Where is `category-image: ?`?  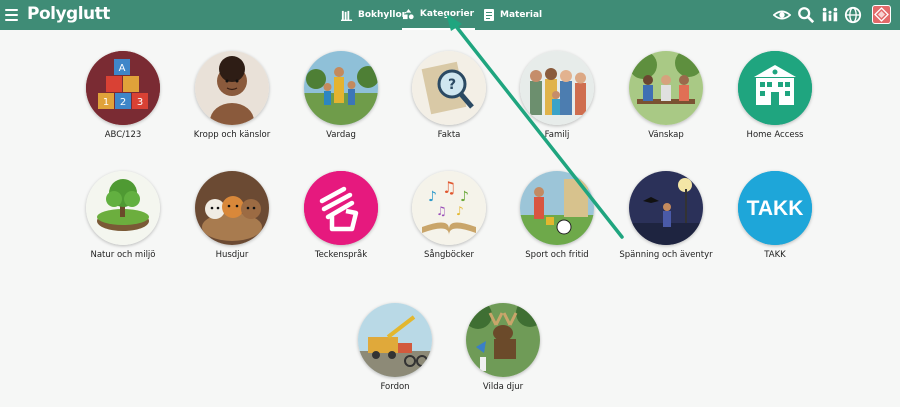
category-image: ? is located at coordinates (449, 88).